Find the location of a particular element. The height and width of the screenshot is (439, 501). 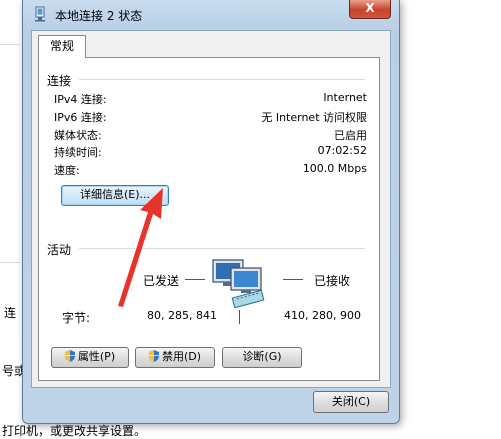

network-monitor-icon is located at coordinates (40, 14).